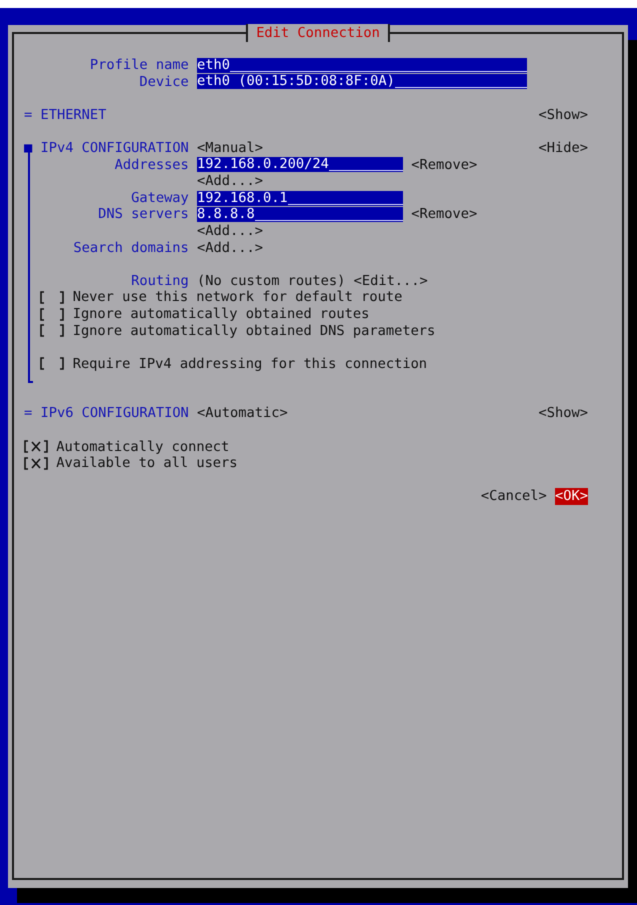 The width and height of the screenshot is (637, 905). Describe the element at coordinates (318, 33) in the screenshot. I see `dialog-title: Edit Connection` at that location.